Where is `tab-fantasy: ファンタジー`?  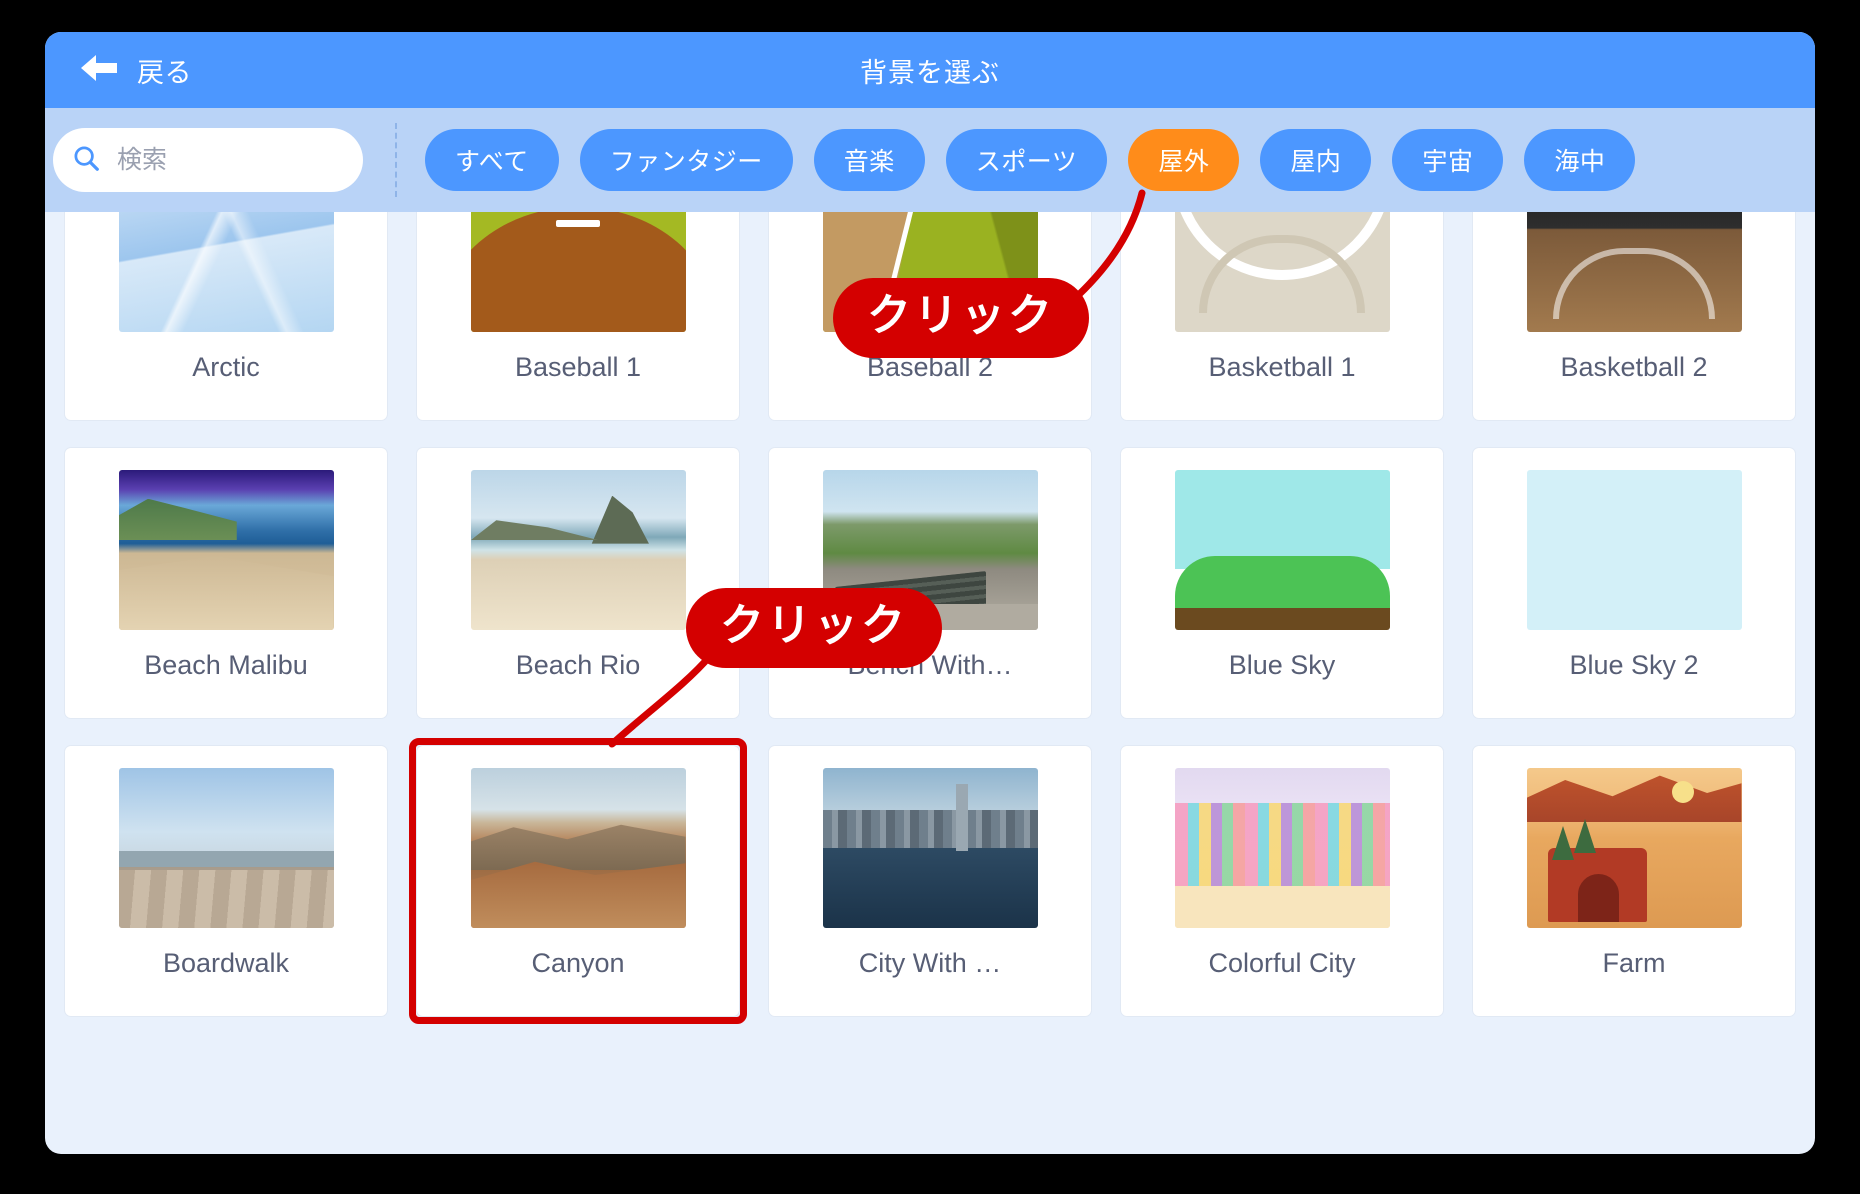
tab-fantasy: ファンタジー is located at coordinates (686, 160).